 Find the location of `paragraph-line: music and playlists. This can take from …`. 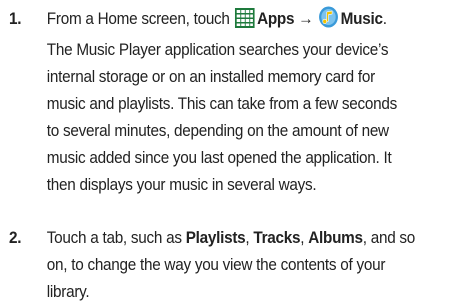

paragraph-line: music and playlists. This can take from … is located at coordinates (222, 103).